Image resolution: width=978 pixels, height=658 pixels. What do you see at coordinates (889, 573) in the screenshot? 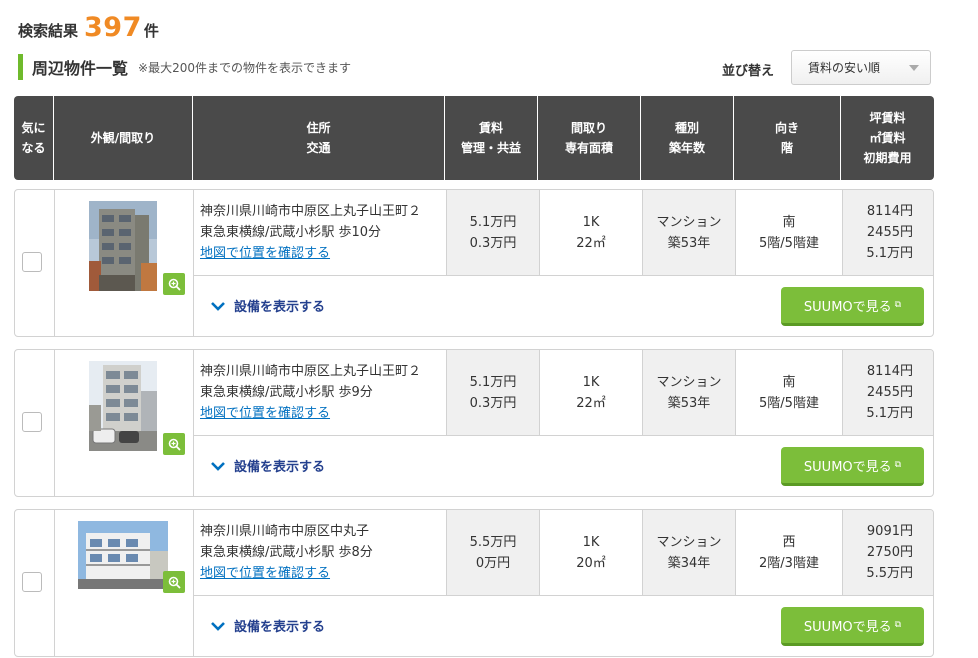
I see `initial-cost-value: 5.5万円` at bounding box center [889, 573].